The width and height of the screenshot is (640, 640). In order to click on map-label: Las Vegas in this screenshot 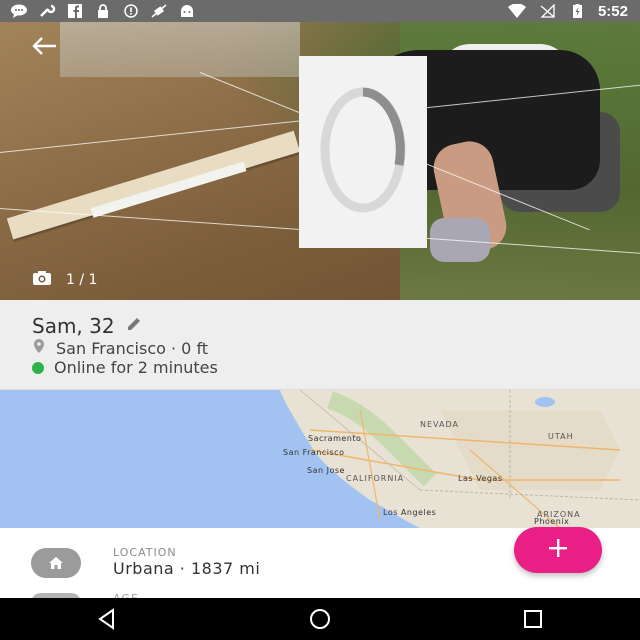, I will do `click(480, 478)`.